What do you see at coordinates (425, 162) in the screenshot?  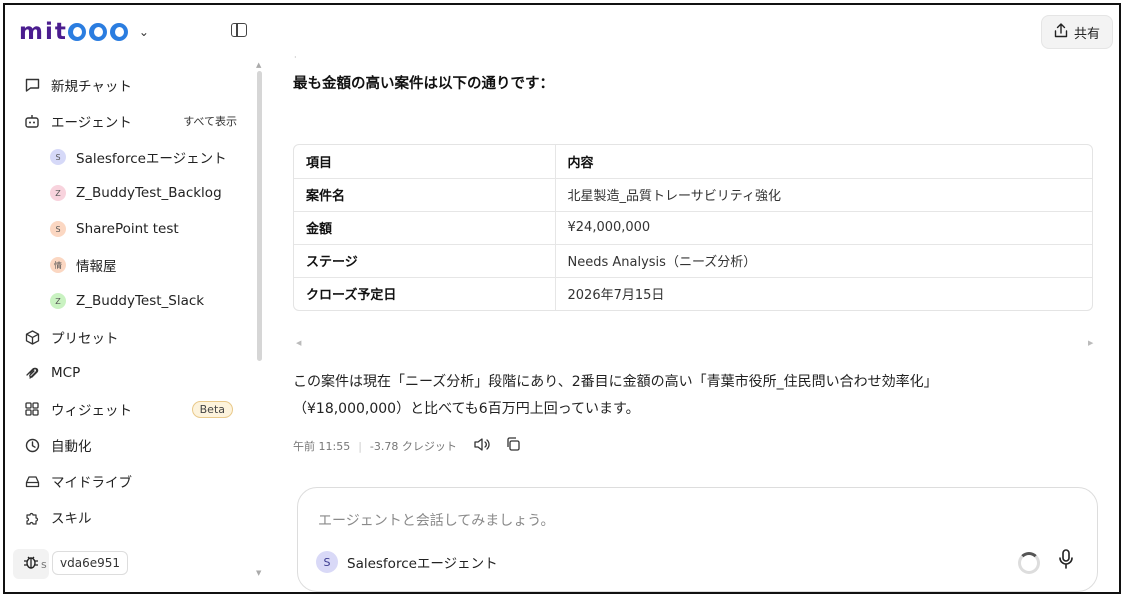 I see `table-header-cell: 項目` at bounding box center [425, 162].